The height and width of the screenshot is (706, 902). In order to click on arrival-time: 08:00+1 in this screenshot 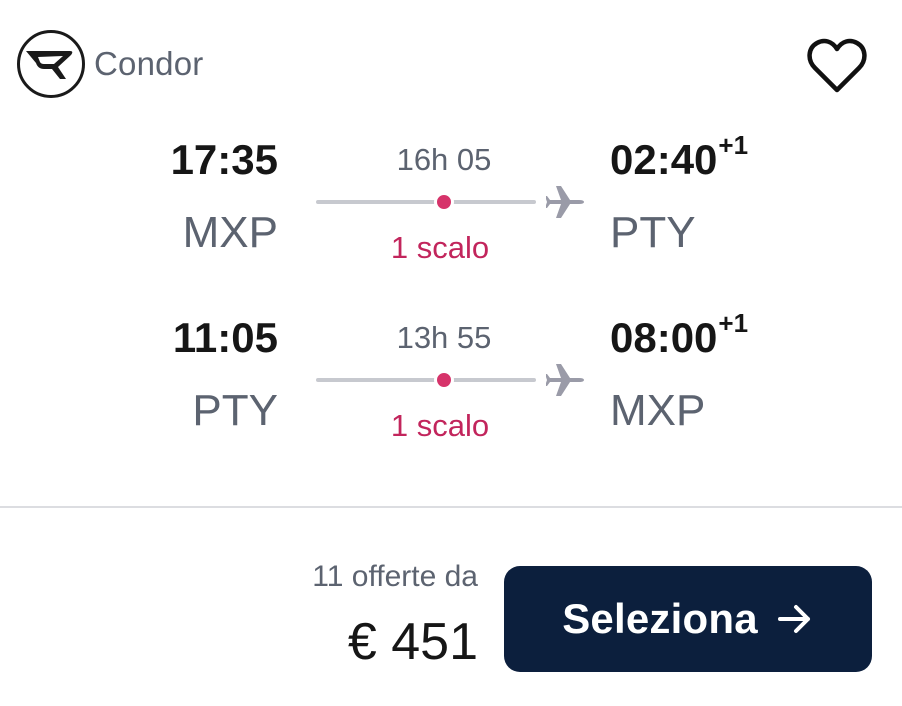, I will do `click(679, 334)`.